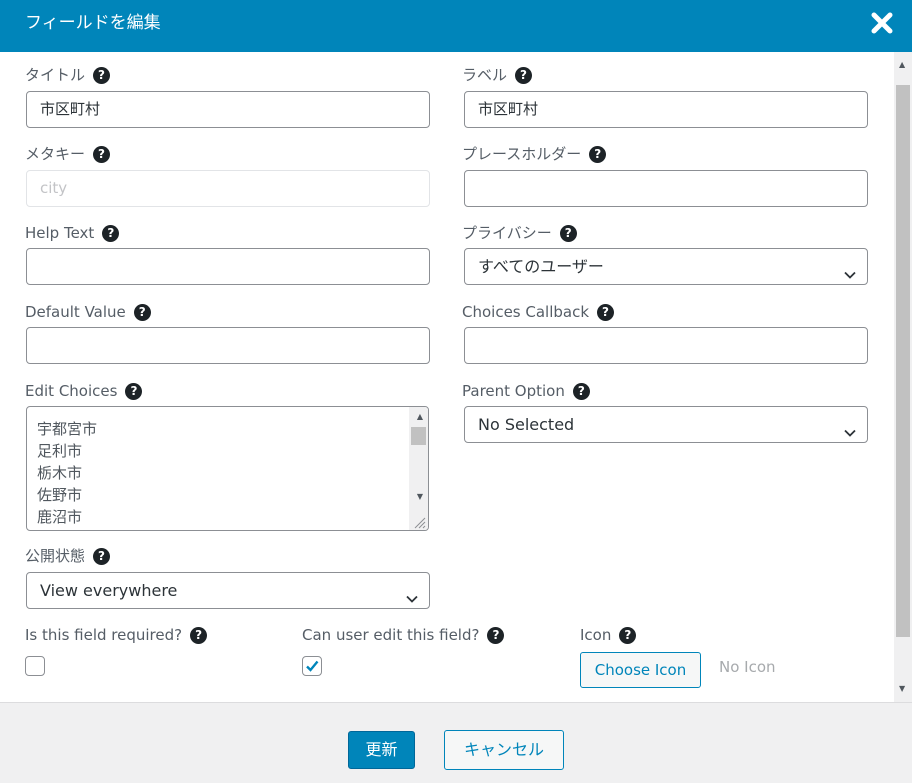 The height and width of the screenshot is (783, 912). I want to click on help-text-field-label: Help Text?, so click(72, 233).